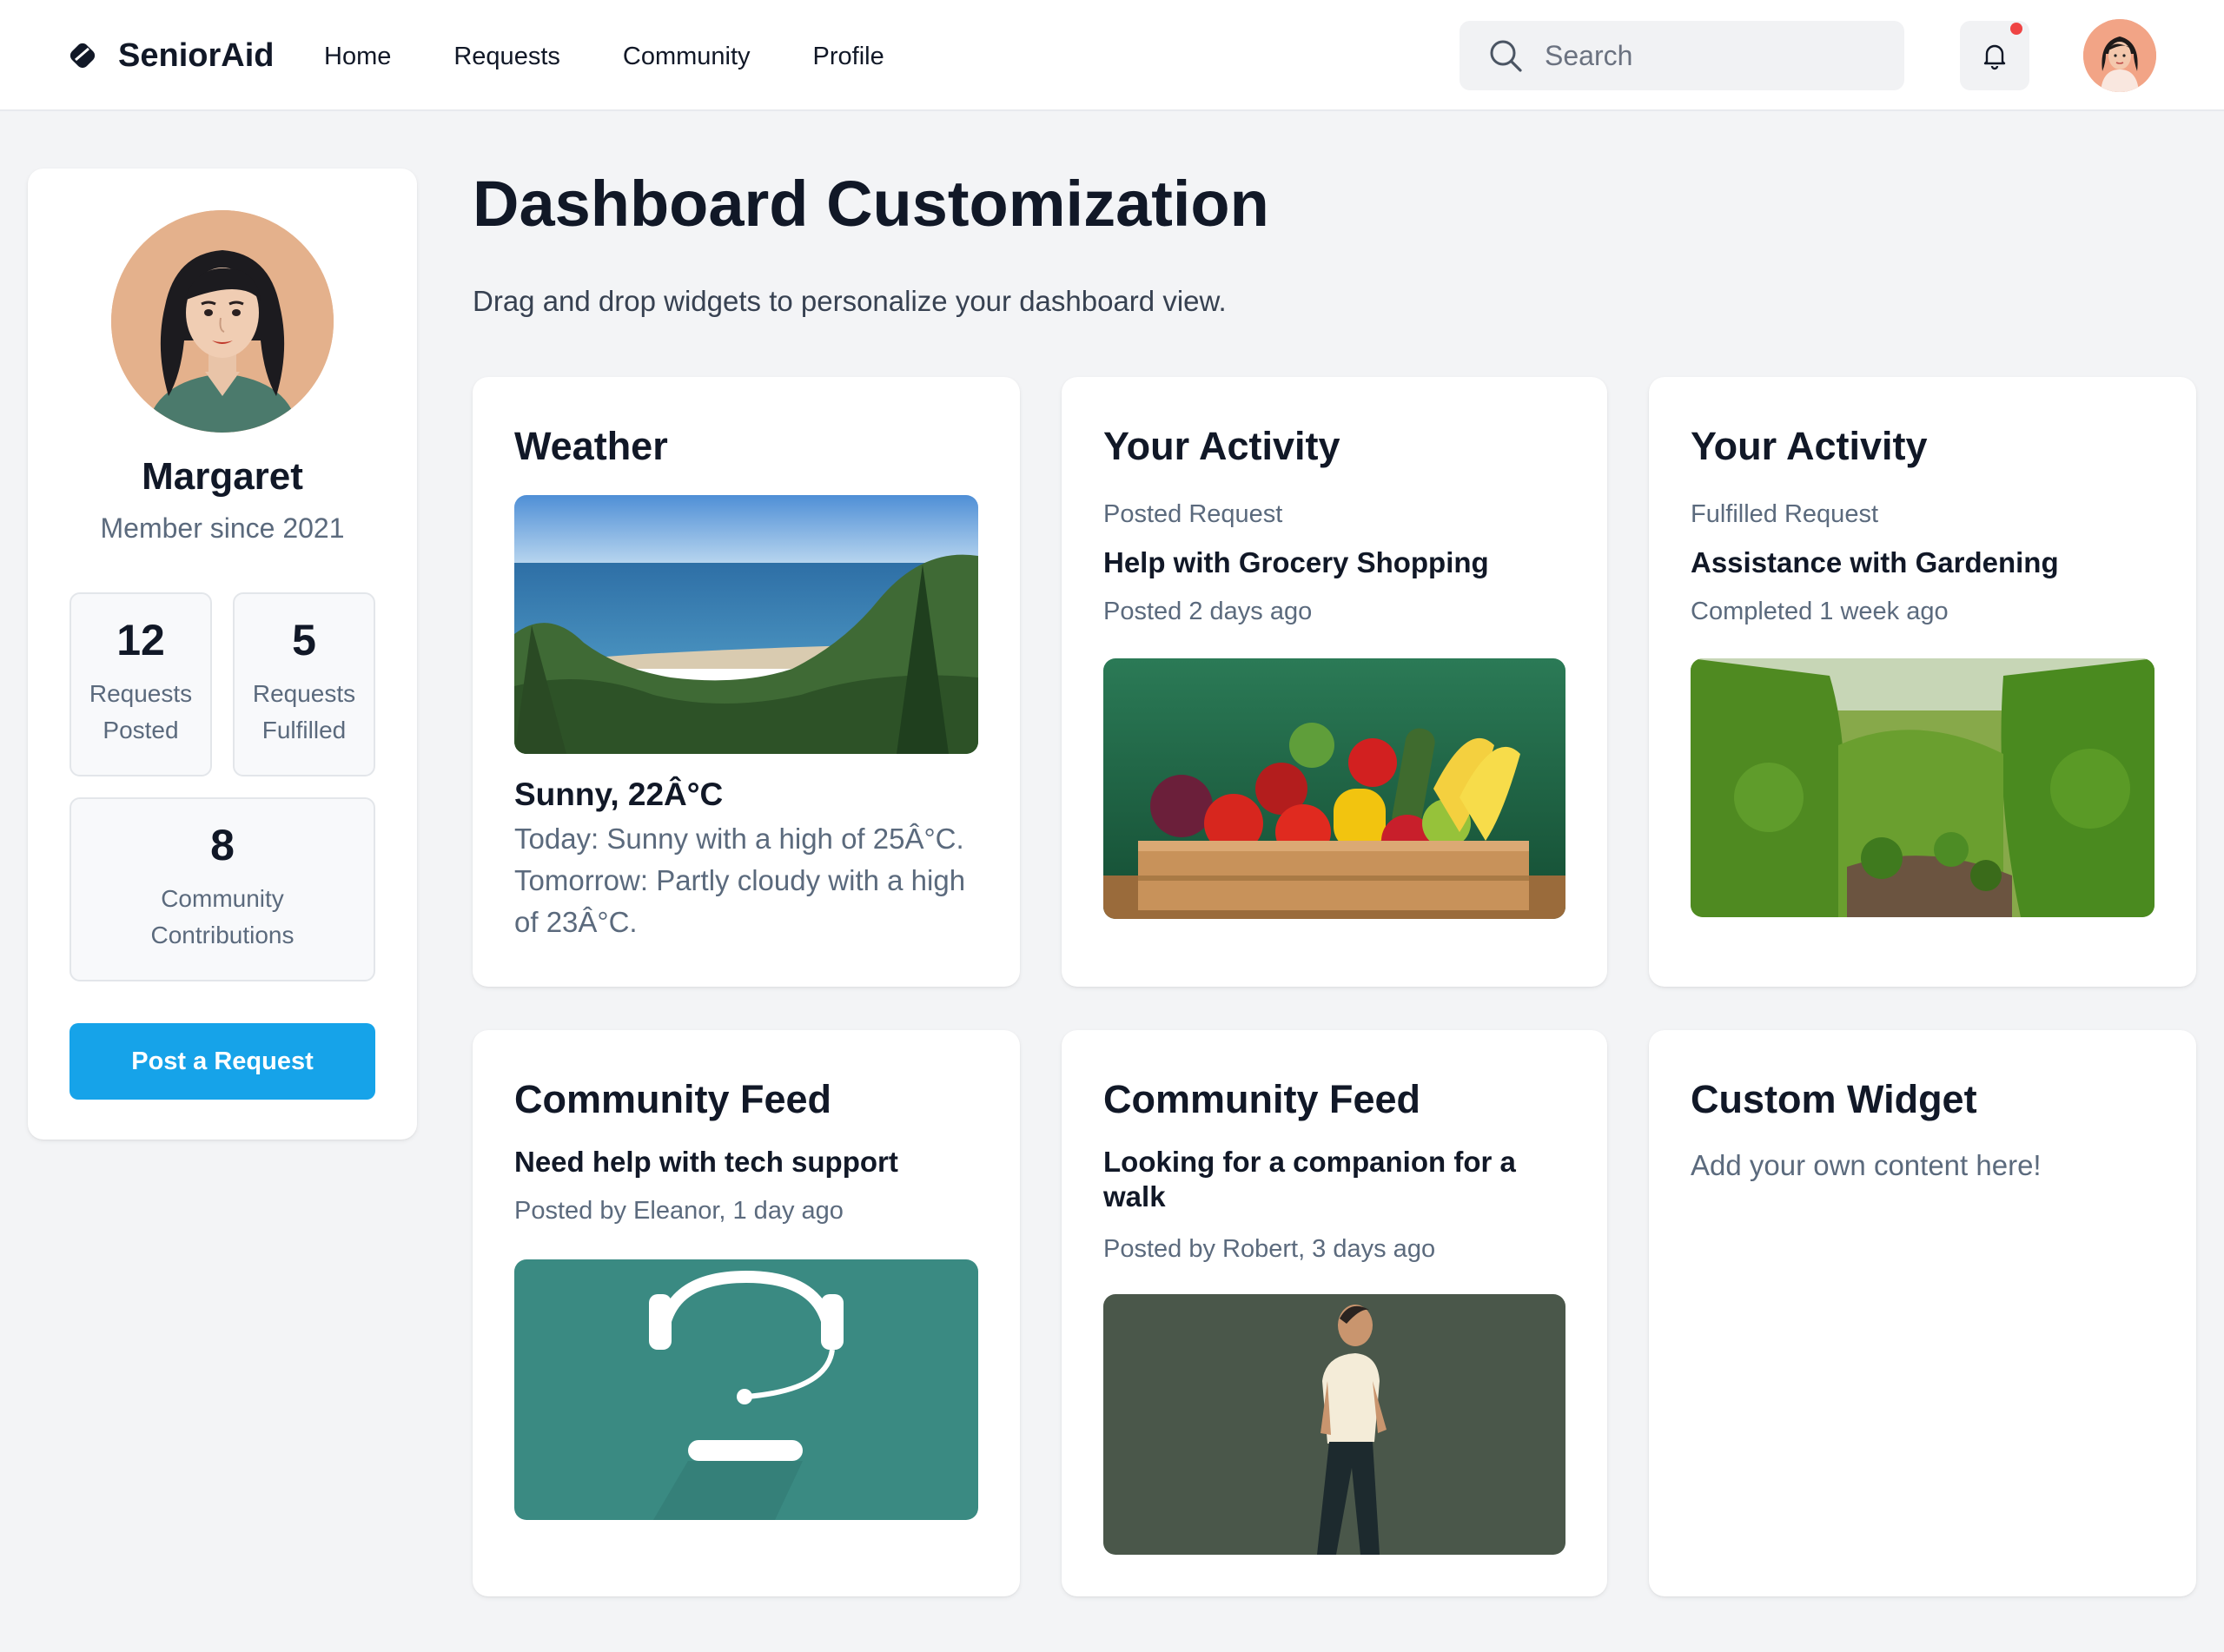 The height and width of the screenshot is (1652, 2224). Describe the element at coordinates (619, 794) in the screenshot. I see `weather-condition: Sunny, 22Â°C` at that location.